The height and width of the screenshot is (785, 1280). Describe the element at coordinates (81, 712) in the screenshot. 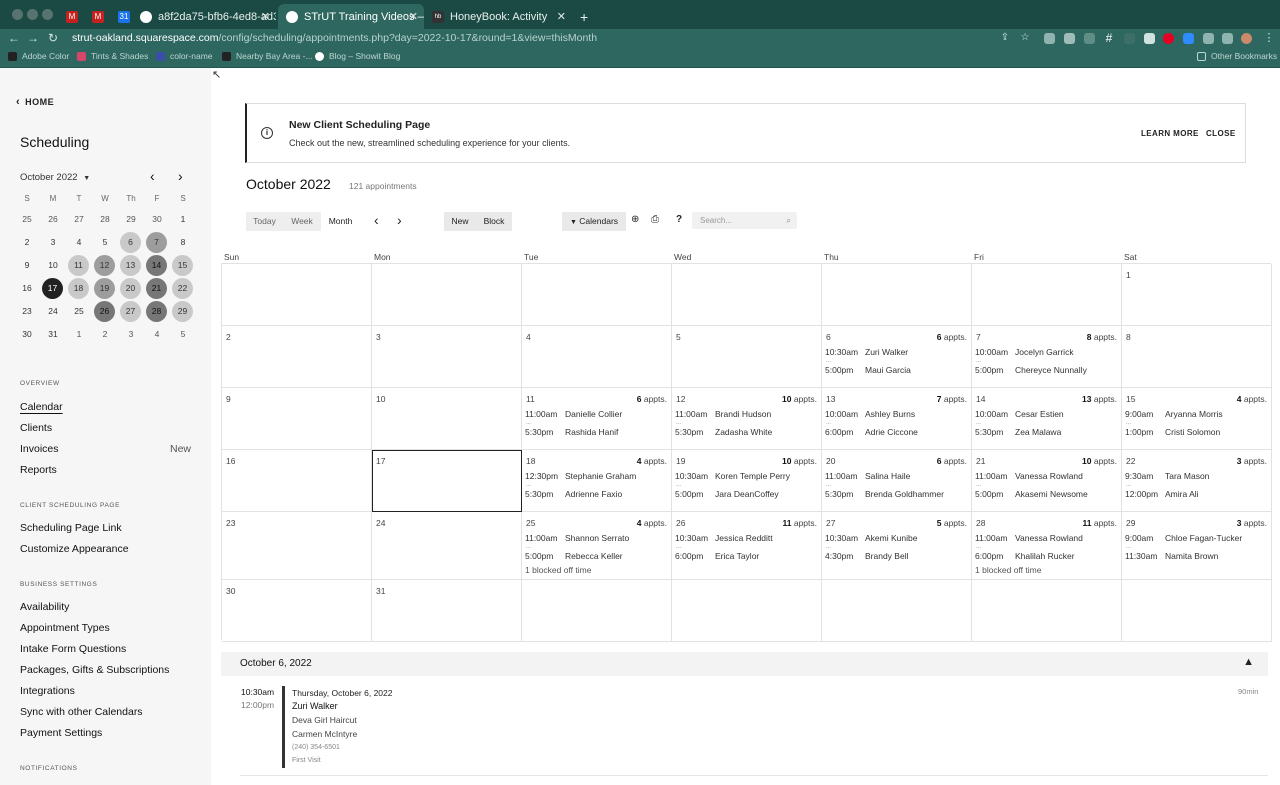

I see `sidebar-item-sync-calendars: Sync with other Calendars` at that location.